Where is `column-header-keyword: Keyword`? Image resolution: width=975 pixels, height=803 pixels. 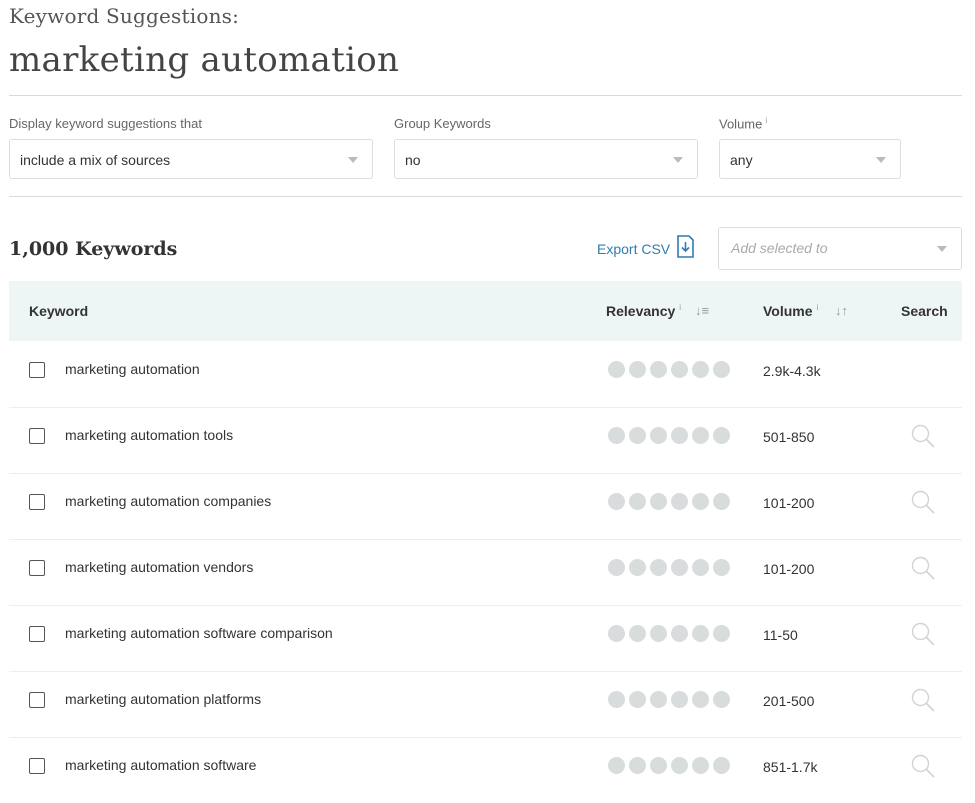
column-header-keyword: Keyword is located at coordinates (58, 311).